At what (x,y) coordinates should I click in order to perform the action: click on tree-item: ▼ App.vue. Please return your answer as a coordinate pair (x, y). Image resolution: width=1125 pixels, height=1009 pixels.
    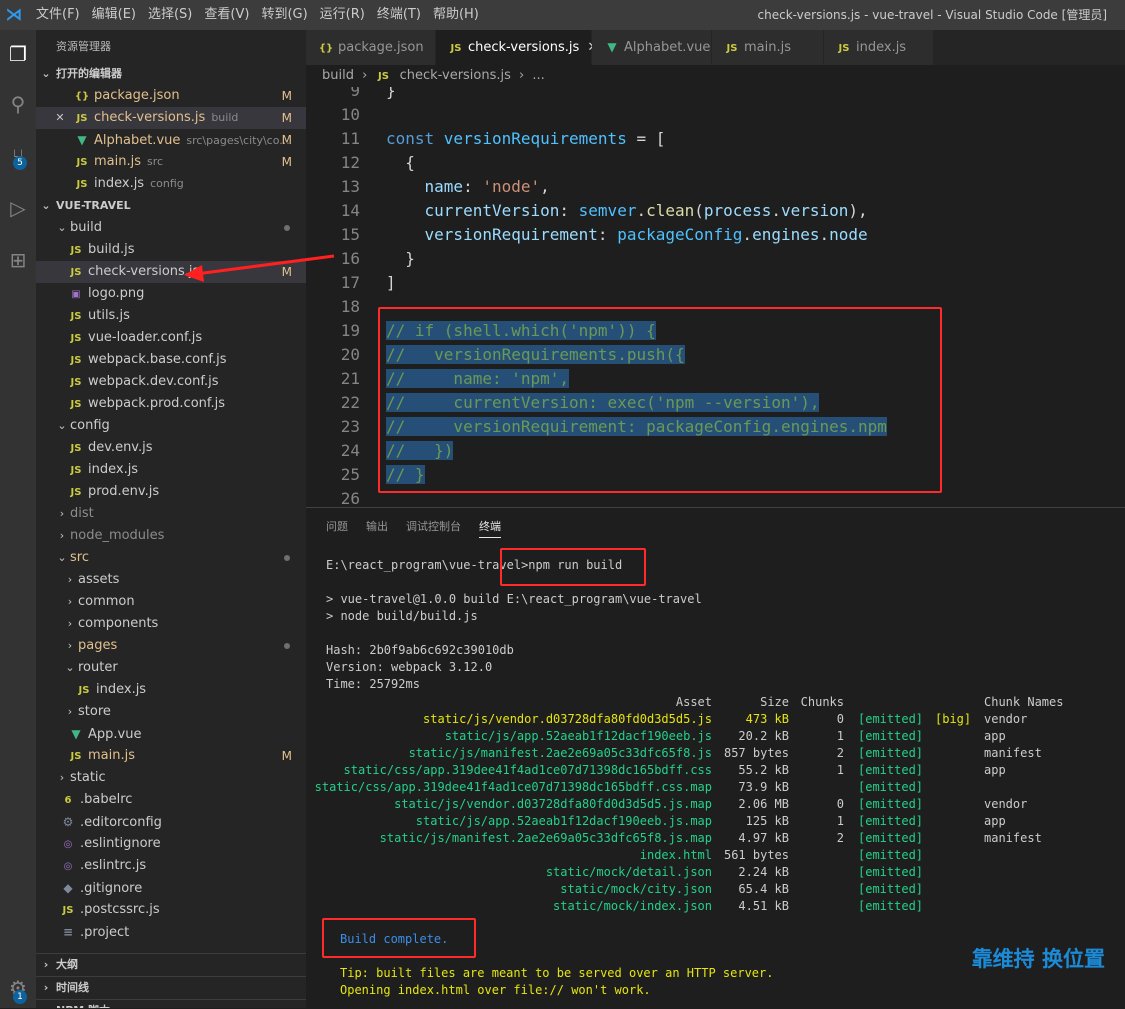
    Looking at the image, I should click on (171, 734).